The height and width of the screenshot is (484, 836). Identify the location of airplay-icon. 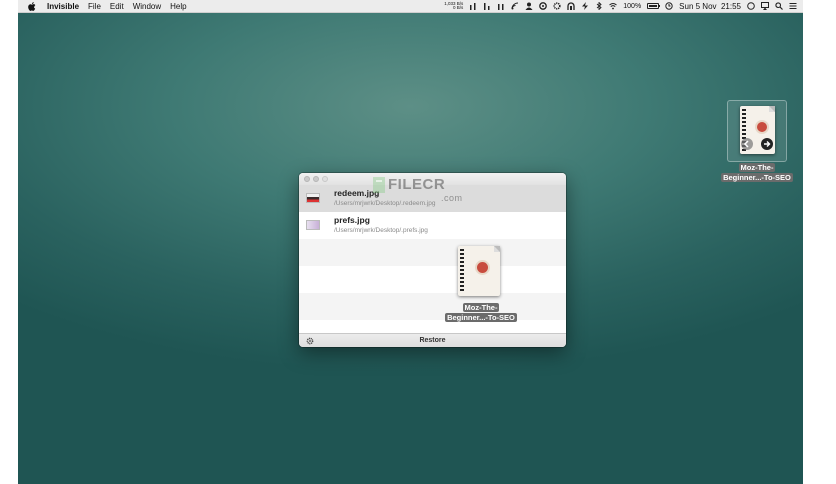
(765, 6).